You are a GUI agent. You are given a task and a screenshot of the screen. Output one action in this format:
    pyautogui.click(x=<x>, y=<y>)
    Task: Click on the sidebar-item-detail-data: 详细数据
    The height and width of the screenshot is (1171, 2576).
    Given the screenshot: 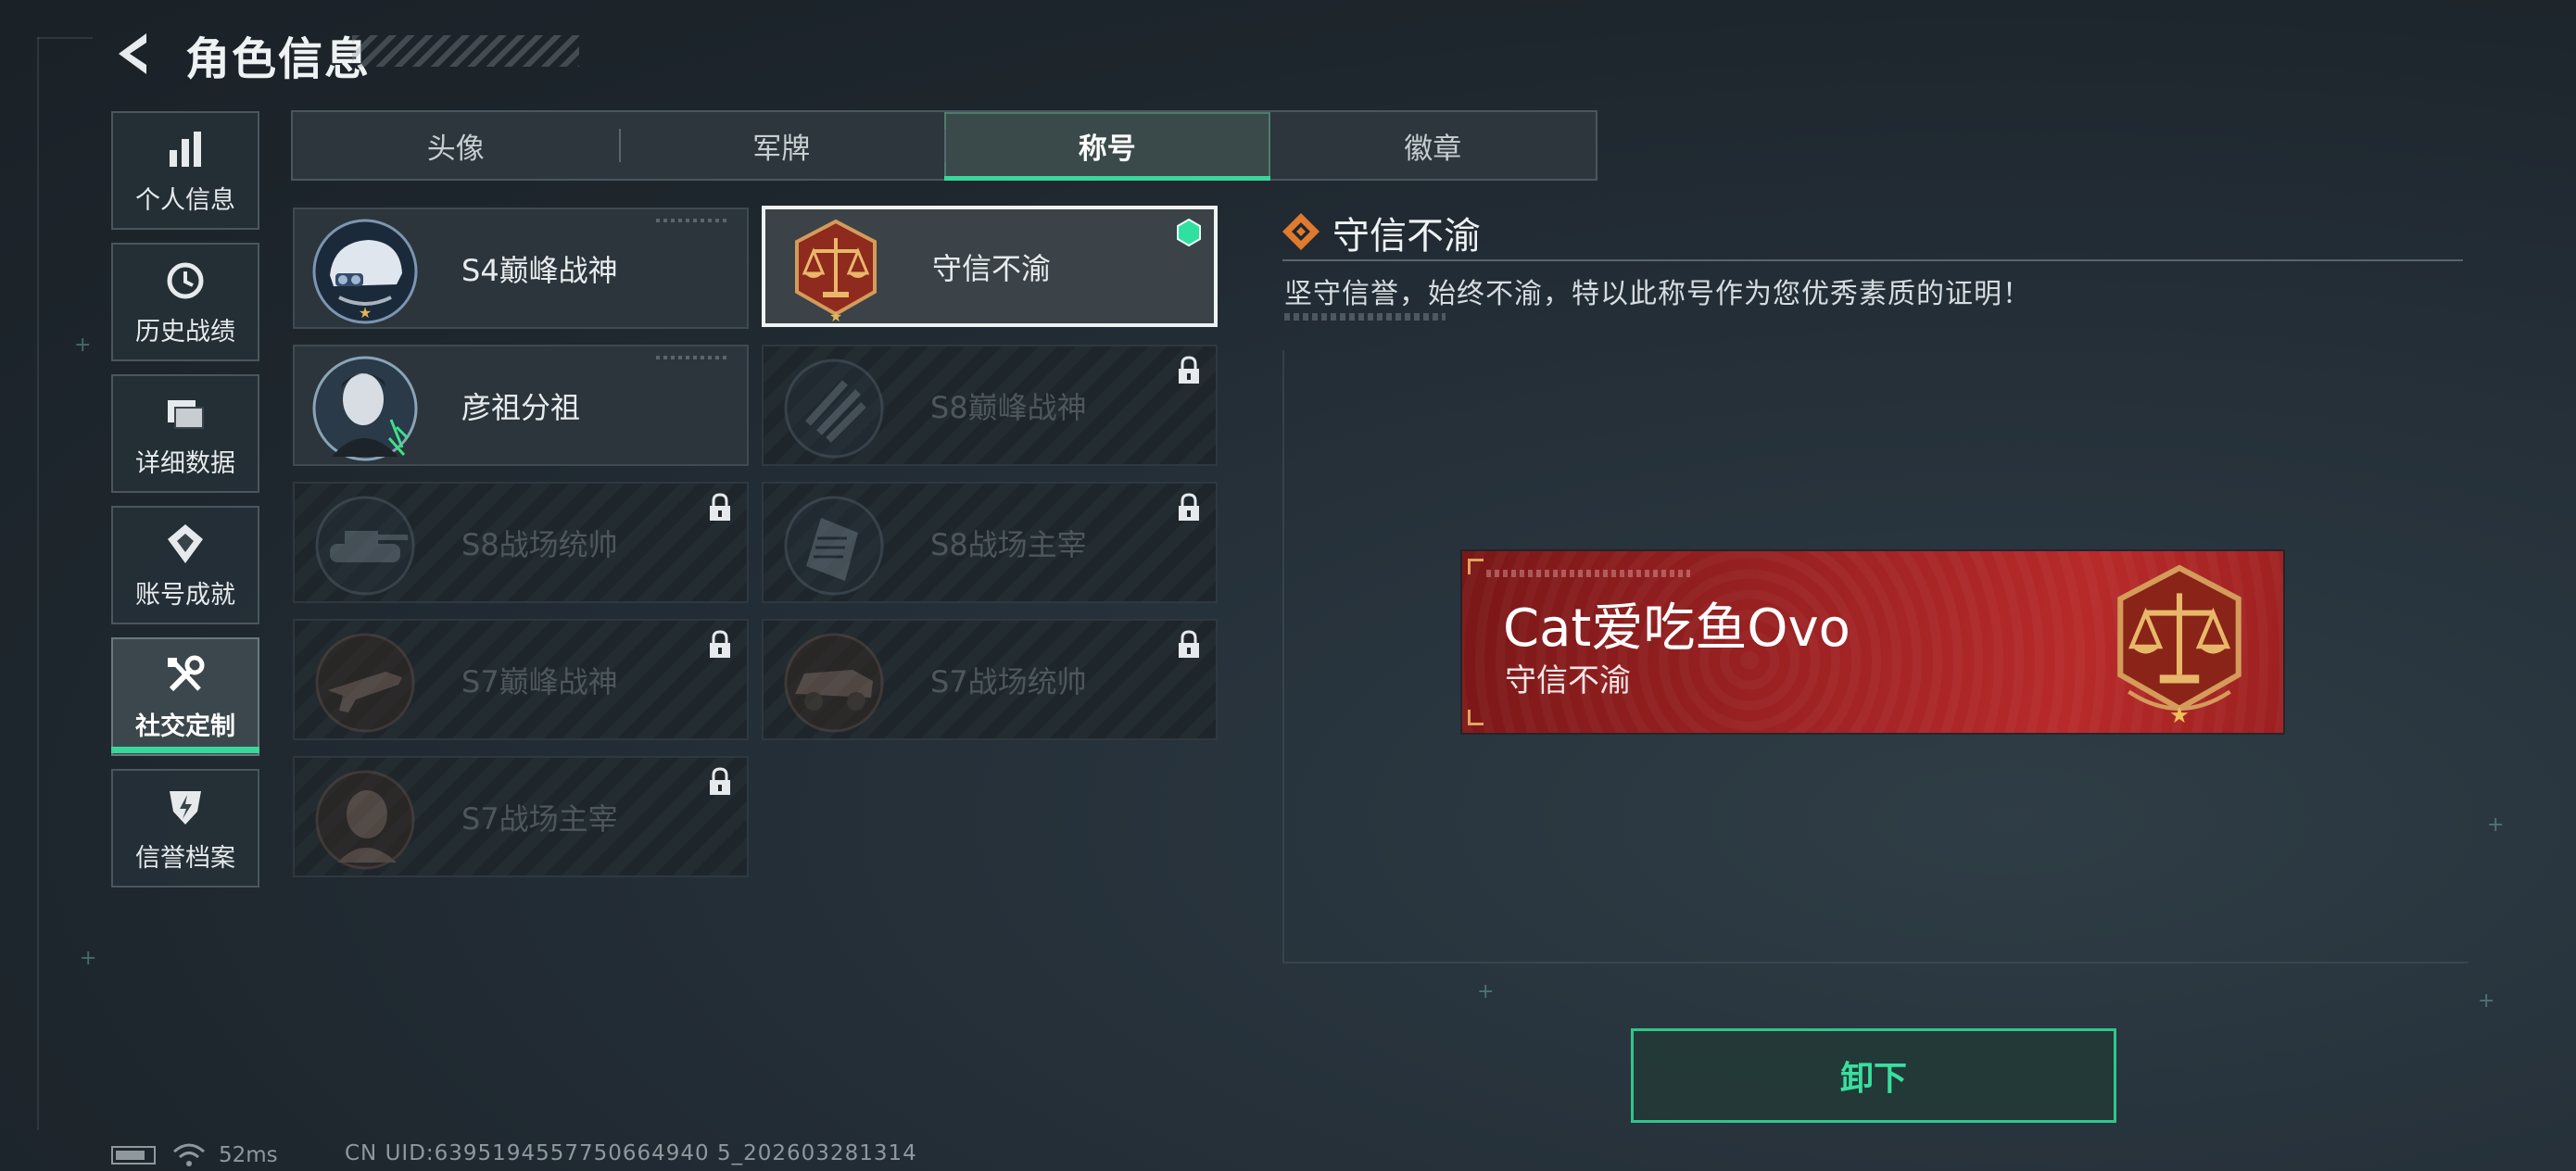 What is the action you would take?
    pyautogui.click(x=185, y=434)
    